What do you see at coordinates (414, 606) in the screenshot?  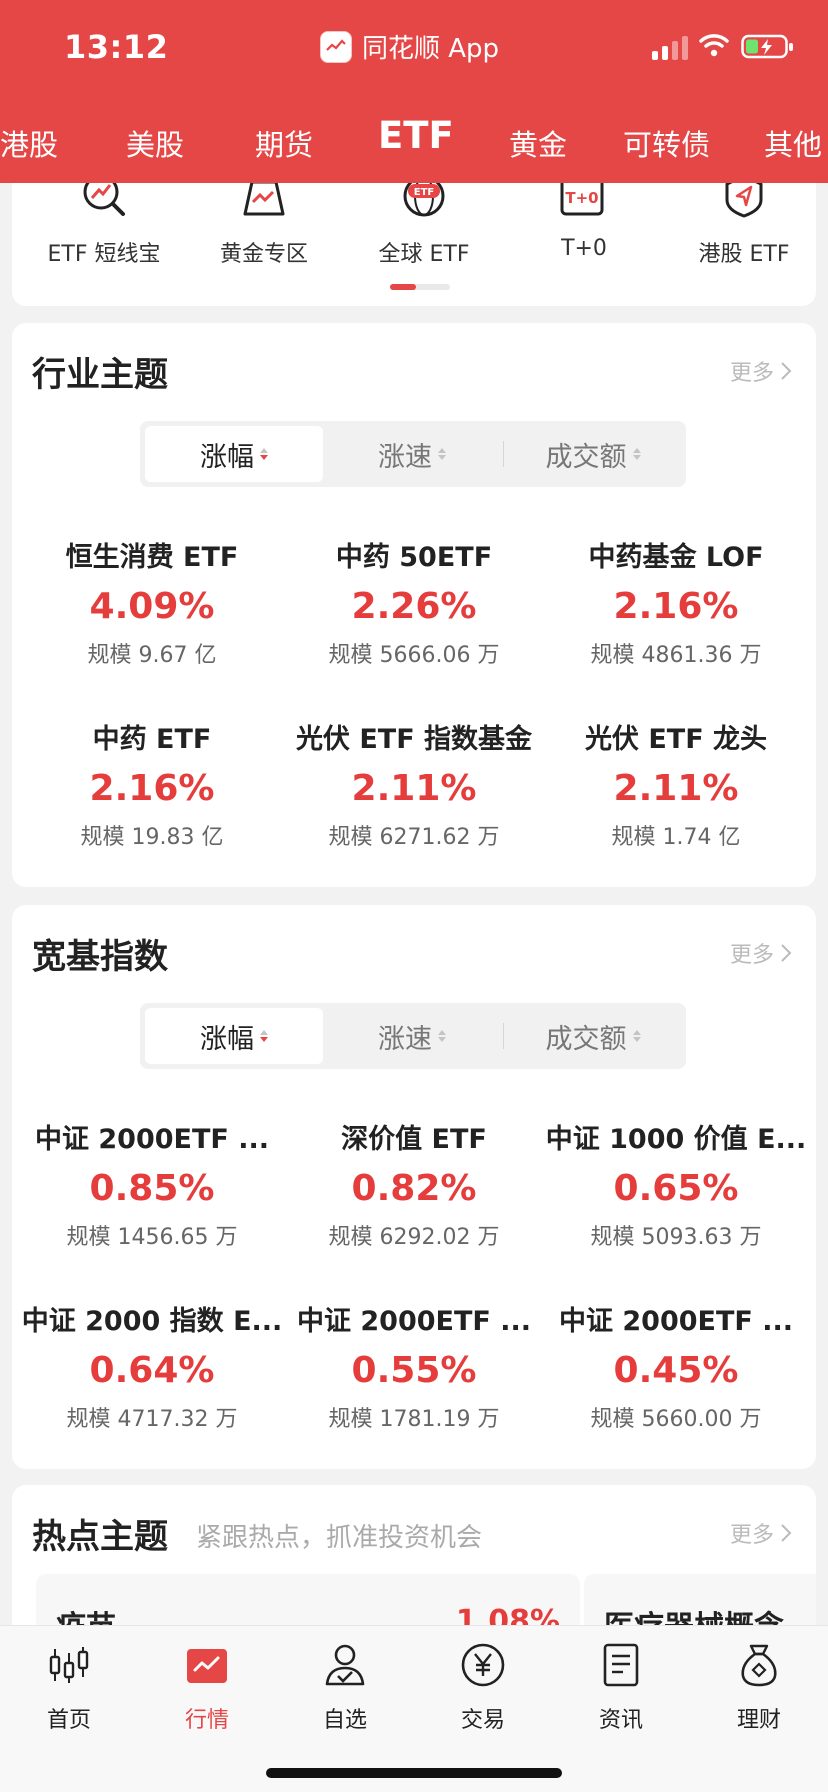 I see `etf-change: 2.26%` at bounding box center [414, 606].